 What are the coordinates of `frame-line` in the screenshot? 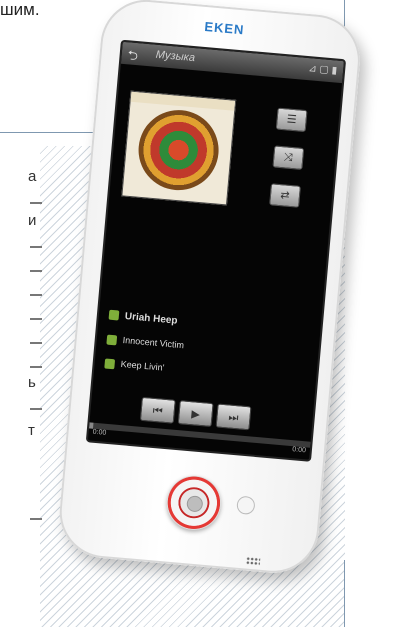 It's located at (47, 132).